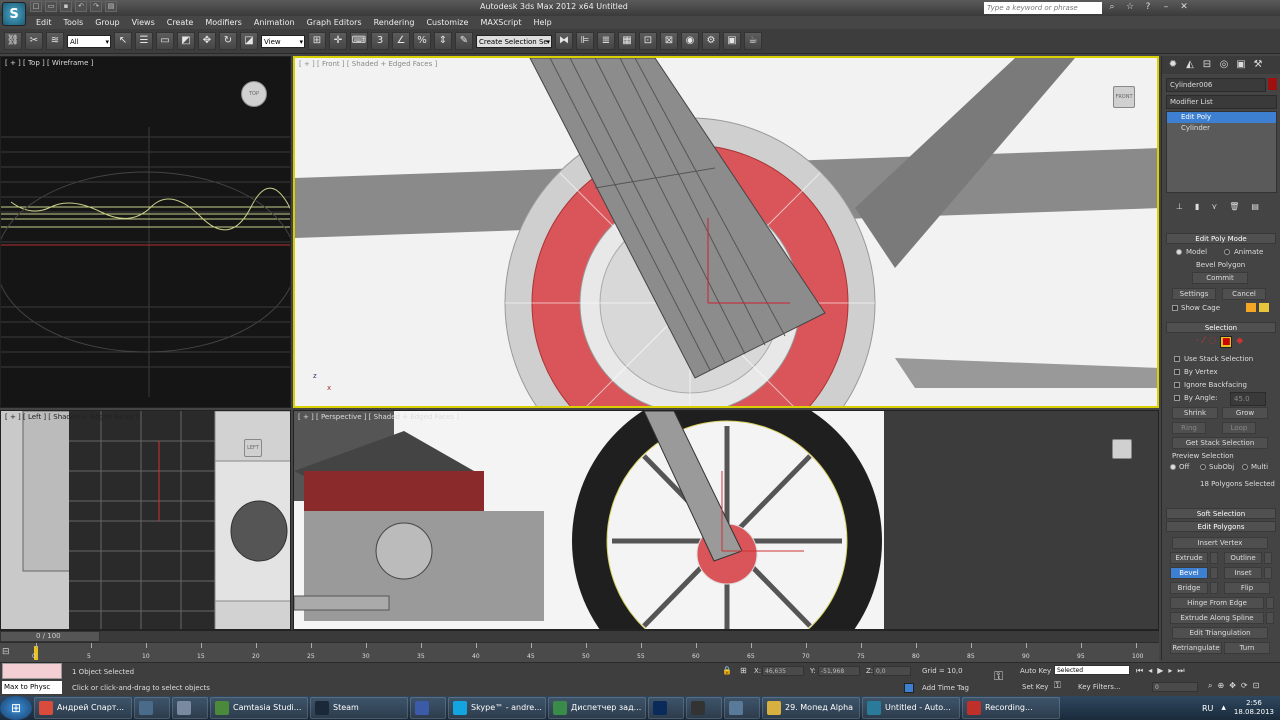  What do you see at coordinates (1245, 467) in the screenshot?
I see `preview-multi-radio` at bounding box center [1245, 467].